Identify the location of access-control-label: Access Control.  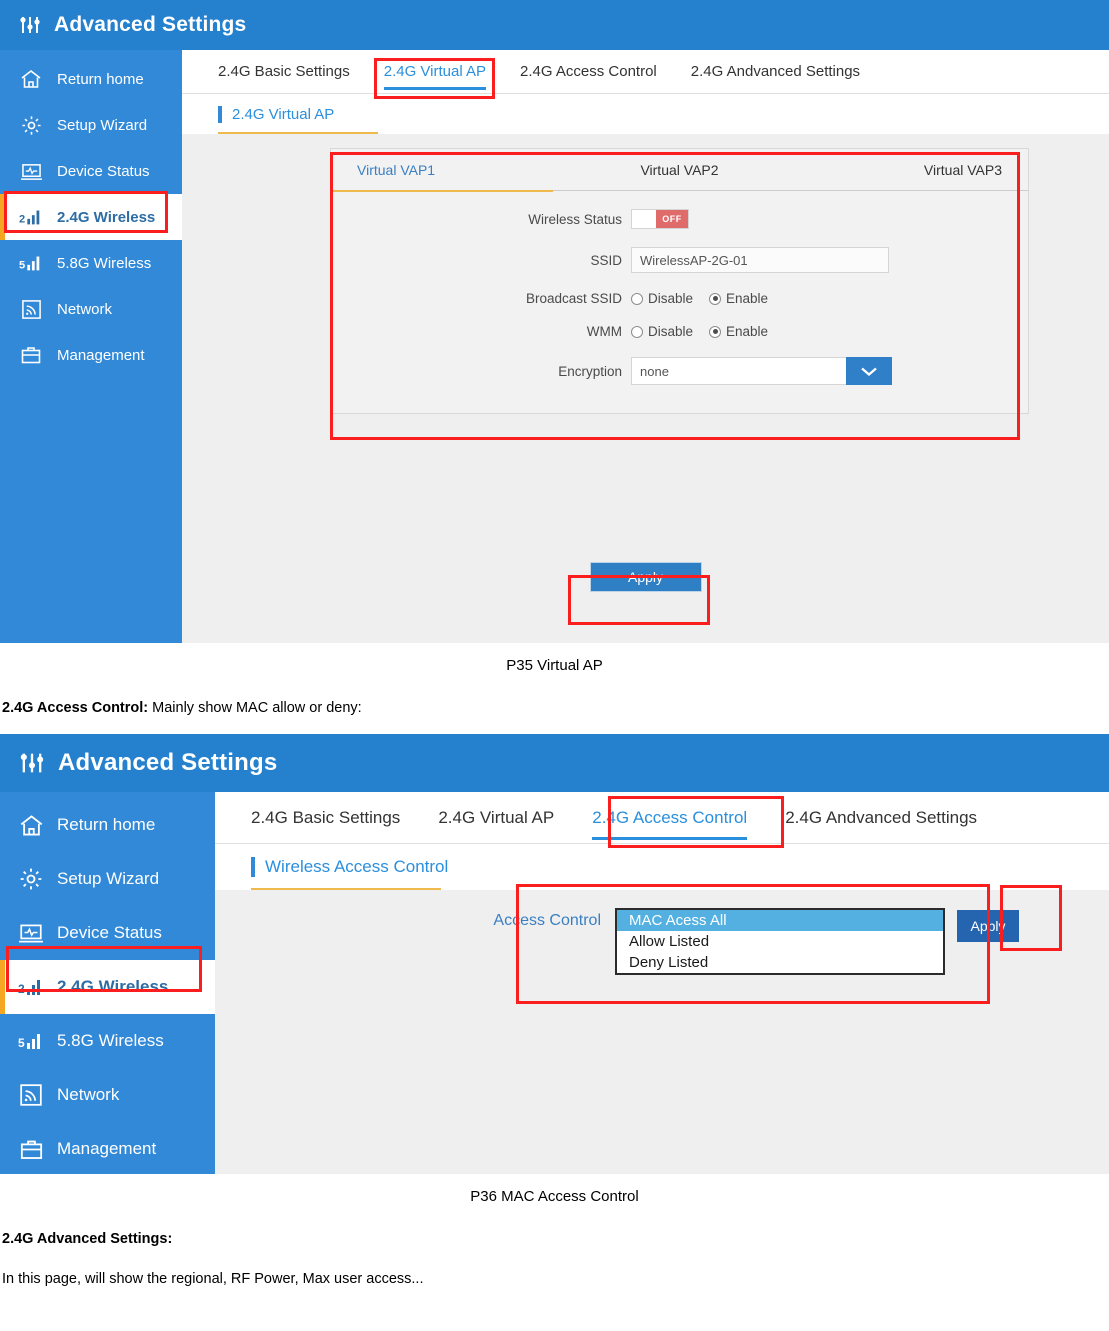
(547, 920).